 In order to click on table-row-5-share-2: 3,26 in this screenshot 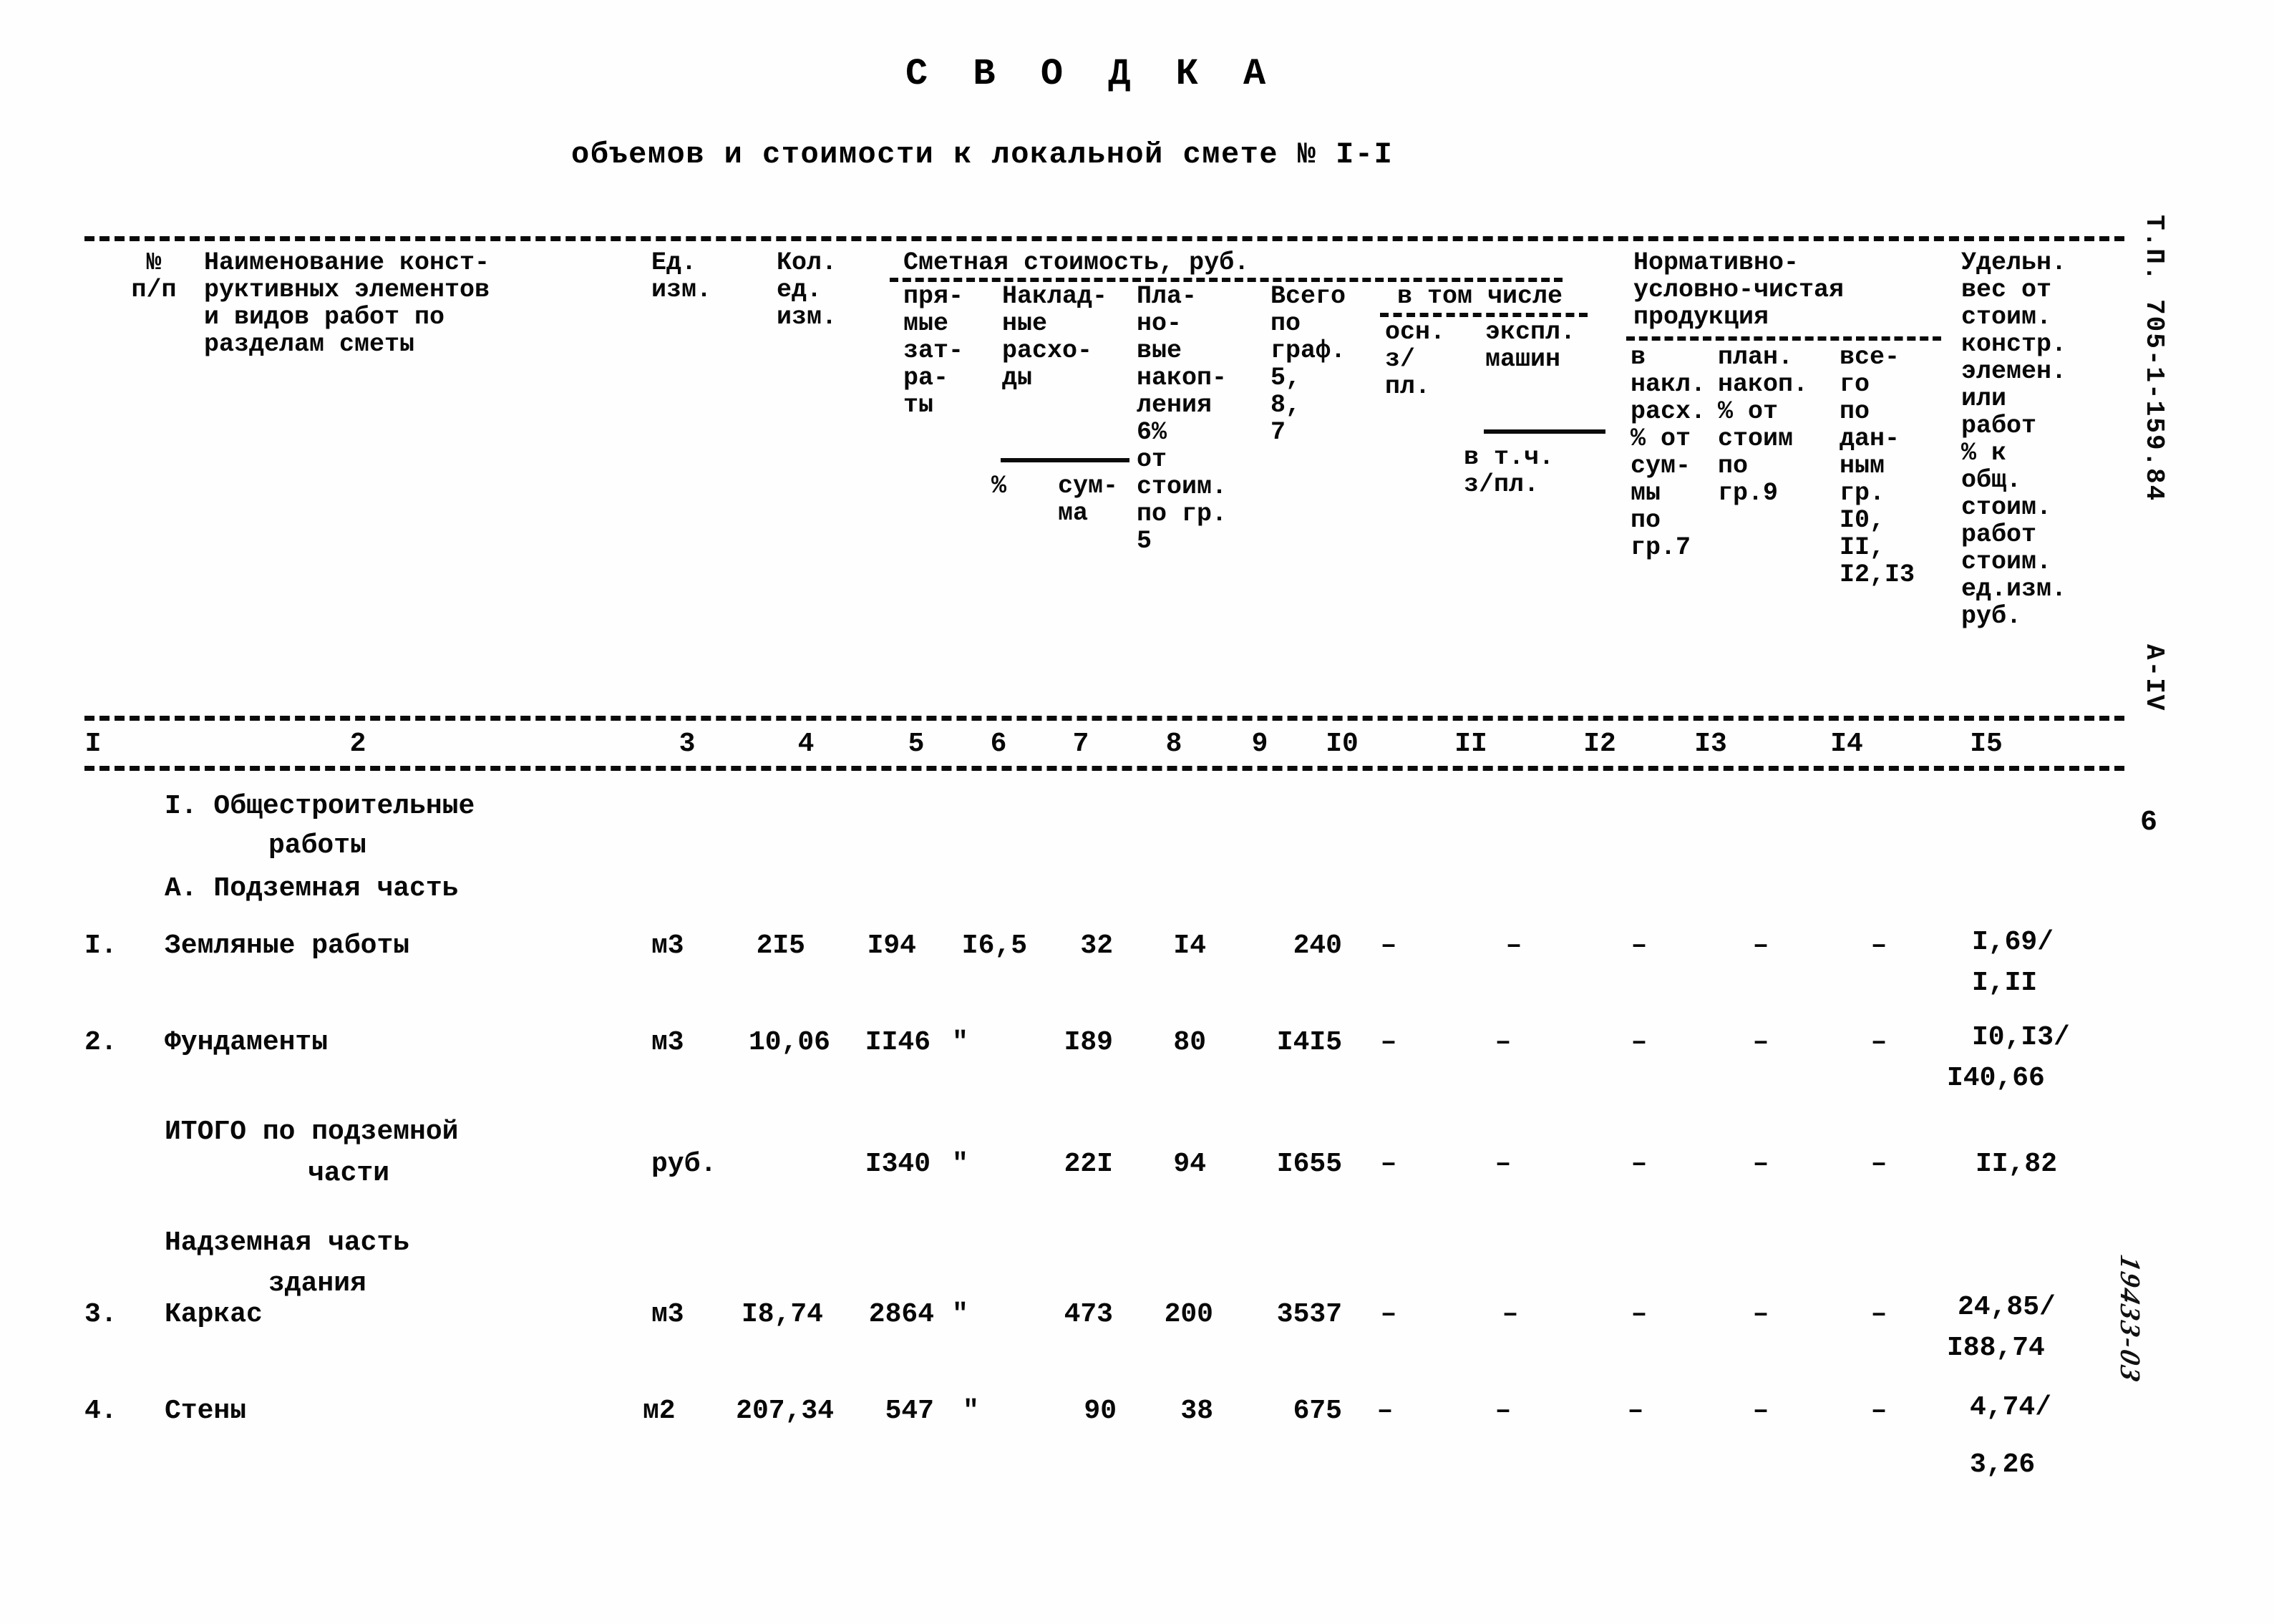, I will do `click(2003, 1464)`.